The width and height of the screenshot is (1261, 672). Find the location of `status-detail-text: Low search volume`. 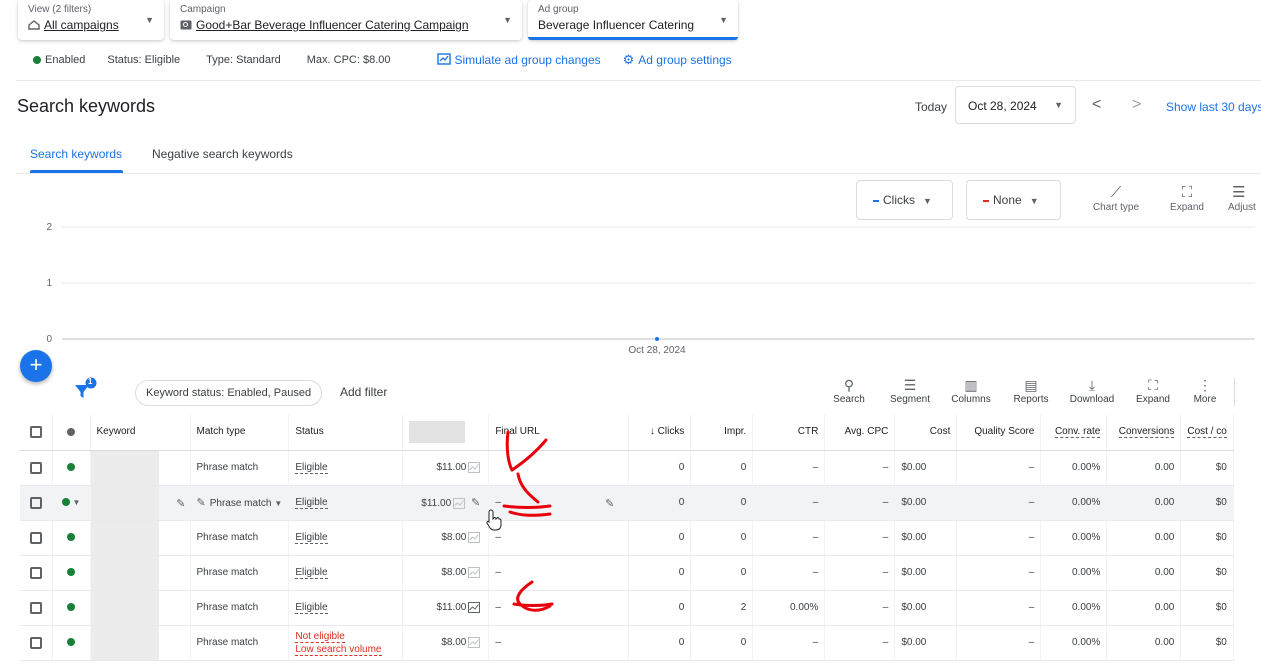

status-detail-text: Low search volume is located at coordinates (338, 649).